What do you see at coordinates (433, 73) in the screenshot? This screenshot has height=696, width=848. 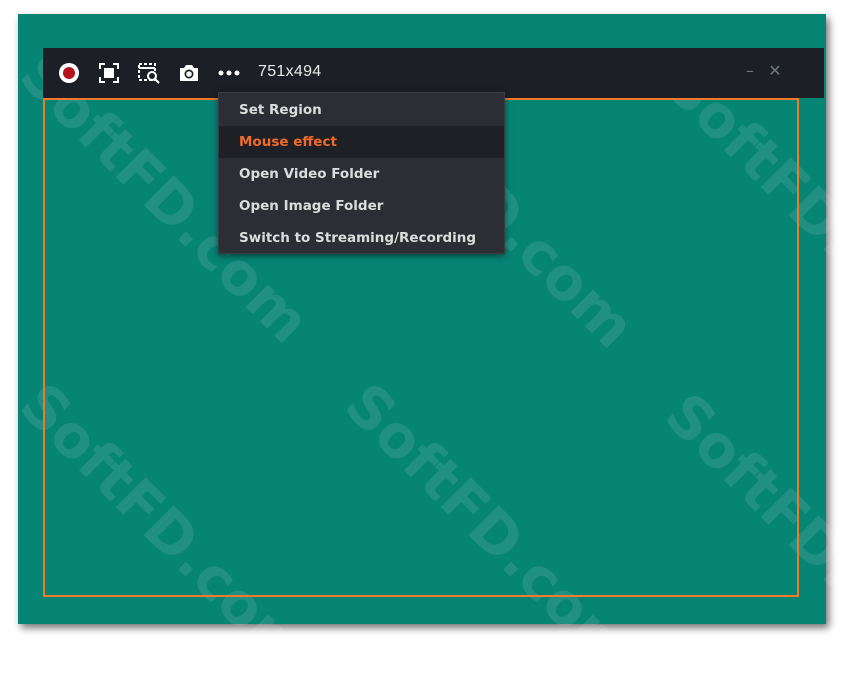 I see `recorder-toolbar: 751x494 – ✕` at bounding box center [433, 73].